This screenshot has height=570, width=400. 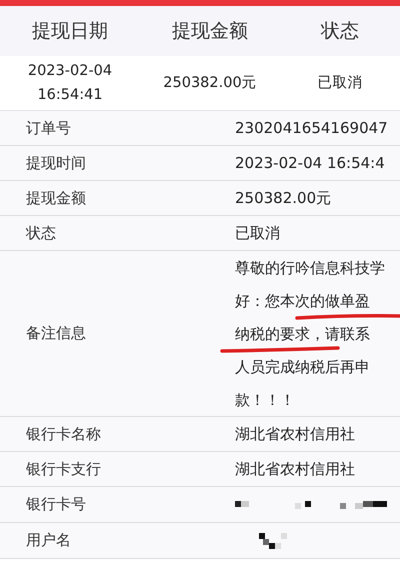 I want to click on field-label: 备注信息, so click(x=56, y=333).